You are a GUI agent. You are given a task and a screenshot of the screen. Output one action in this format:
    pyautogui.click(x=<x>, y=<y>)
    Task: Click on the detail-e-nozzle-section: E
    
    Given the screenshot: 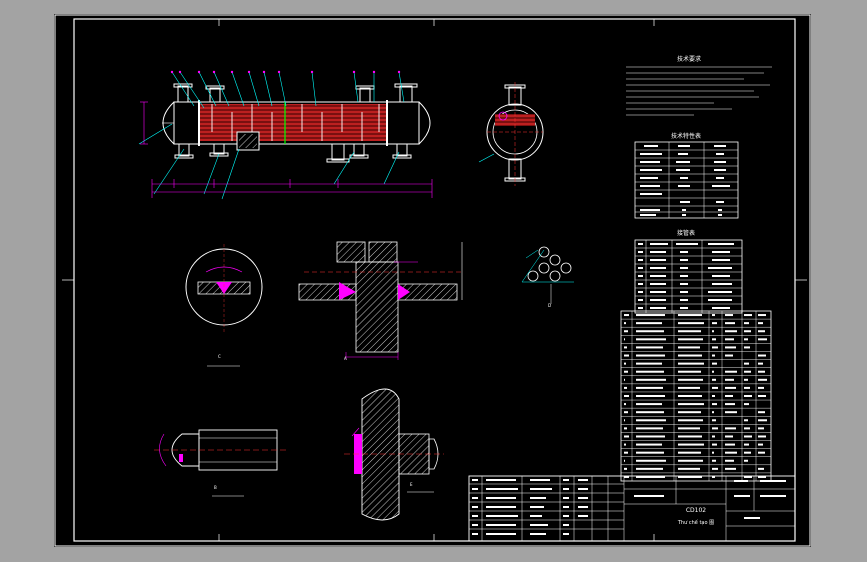 What is the action you would take?
    pyautogui.click(x=394, y=454)
    